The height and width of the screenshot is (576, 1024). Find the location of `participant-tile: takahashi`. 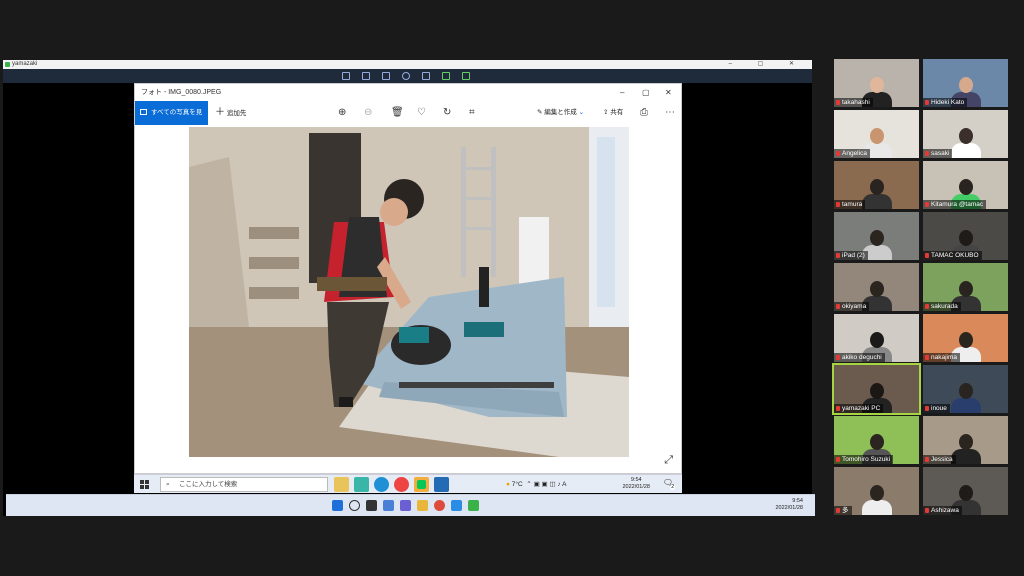

participant-tile: takahashi is located at coordinates (876, 83).